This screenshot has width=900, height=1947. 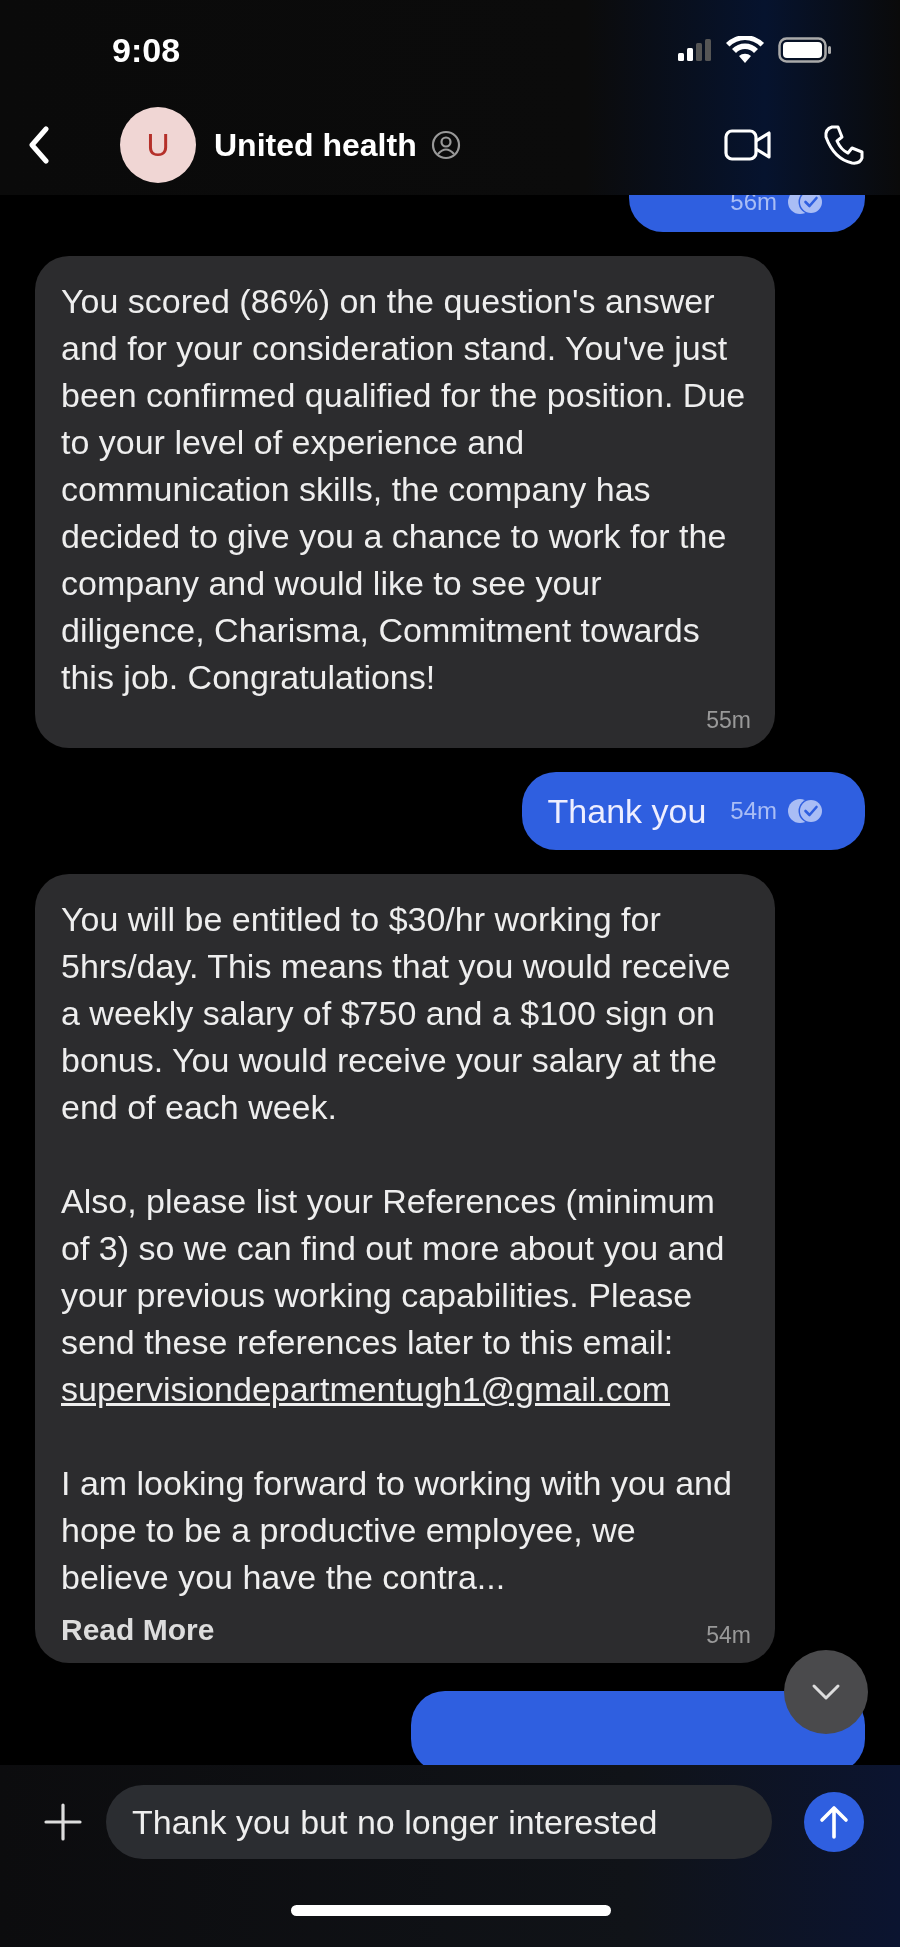 I want to click on phone-icon, so click(x=844, y=145).